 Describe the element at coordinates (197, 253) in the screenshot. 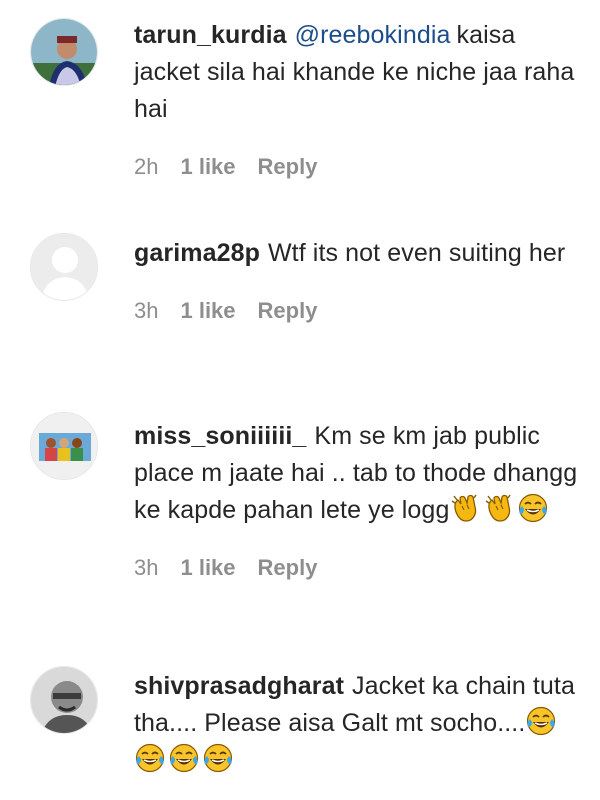

I see `comment-username: garima28p` at that location.